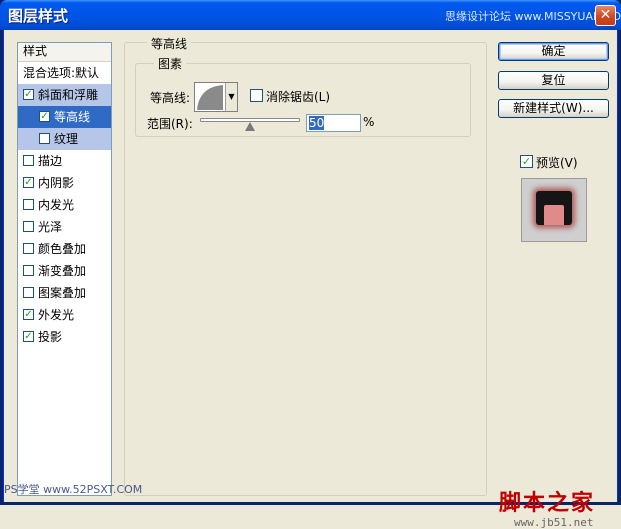  What do you see at coordinates (557, 163) in the screenshot?
I see `preview-label: 预览(V)` at bounding box center [557, 163].